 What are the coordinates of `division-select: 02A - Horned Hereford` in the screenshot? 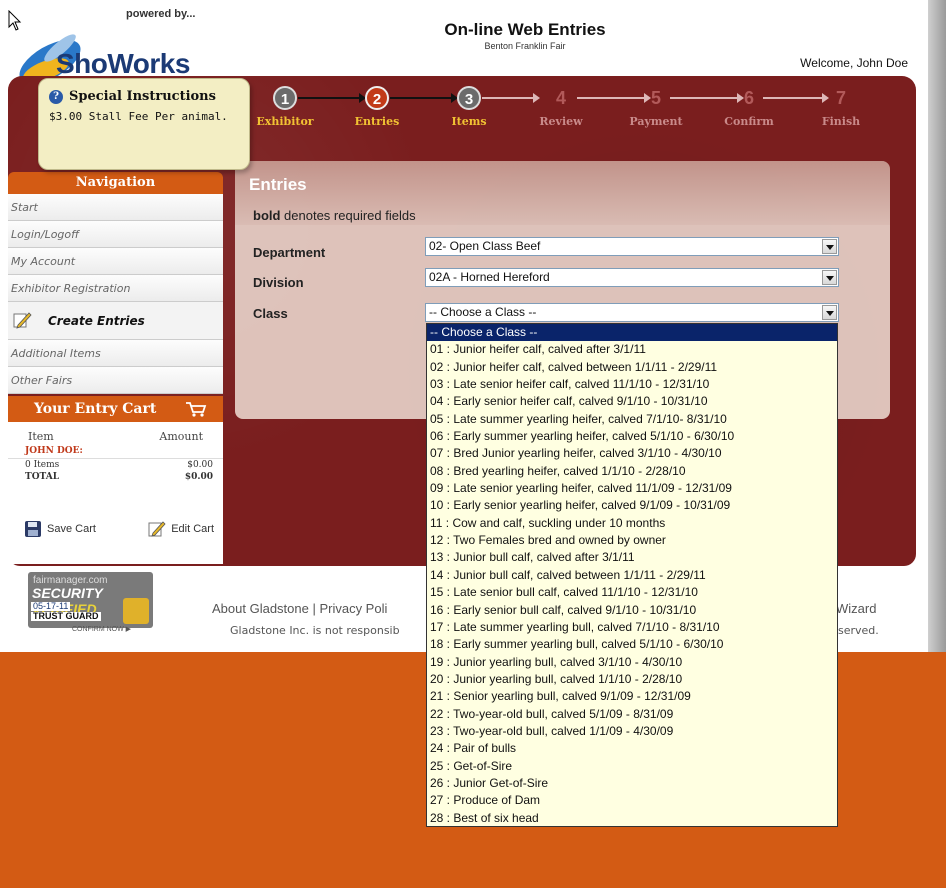 It's located at (632, 277).